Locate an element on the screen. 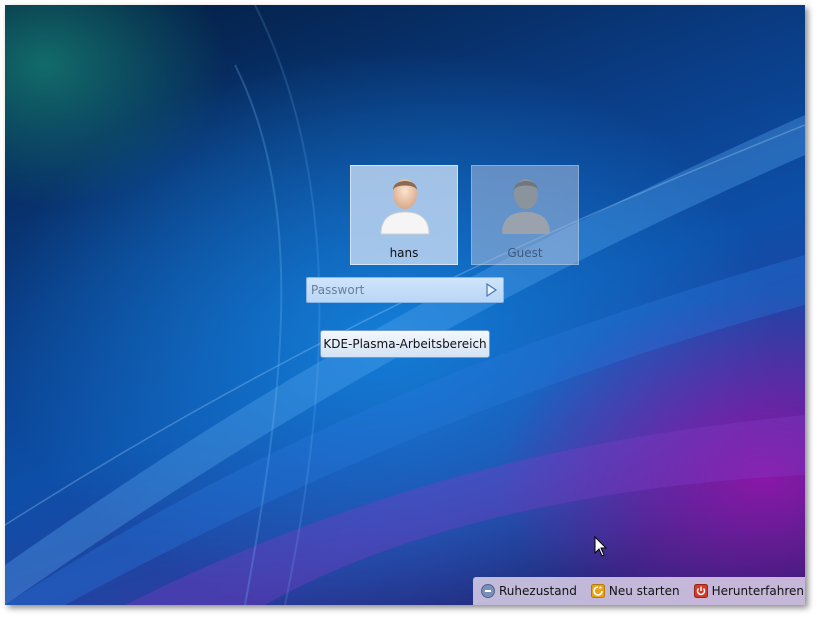  suspend-button: Ruhezustand is located at coordinates (529, 591).